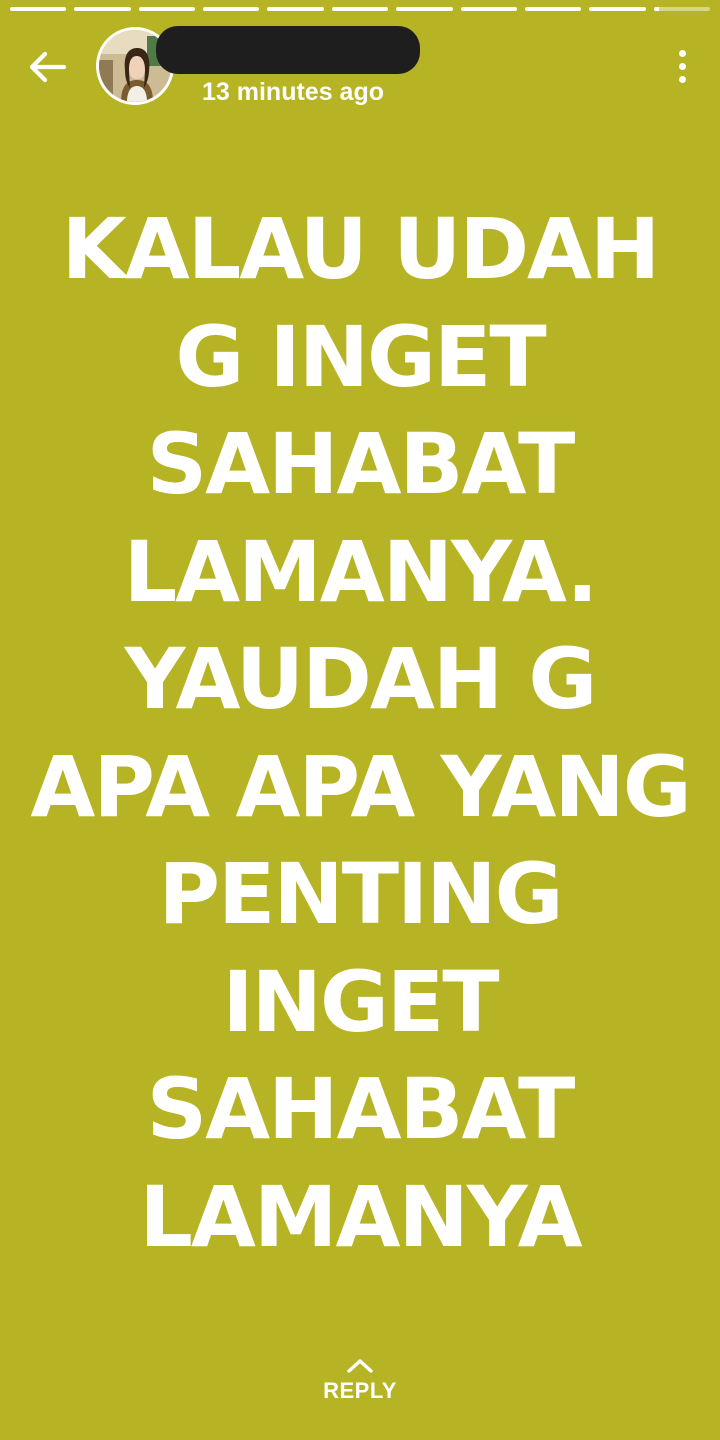 The height and width of the screenshot is (1440, 720). I want to click on status-text-line: G INGET, so click(360, 356).